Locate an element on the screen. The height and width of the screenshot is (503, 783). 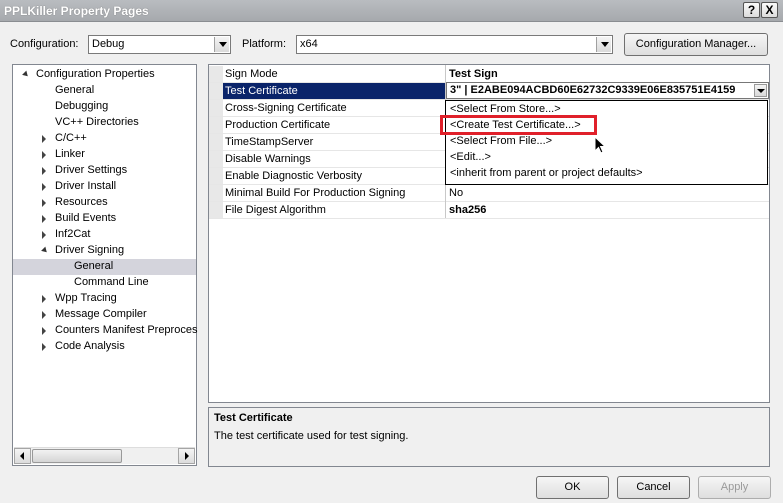
tree-item-label: Wpp Tracing is located at coordinates (86, 298).